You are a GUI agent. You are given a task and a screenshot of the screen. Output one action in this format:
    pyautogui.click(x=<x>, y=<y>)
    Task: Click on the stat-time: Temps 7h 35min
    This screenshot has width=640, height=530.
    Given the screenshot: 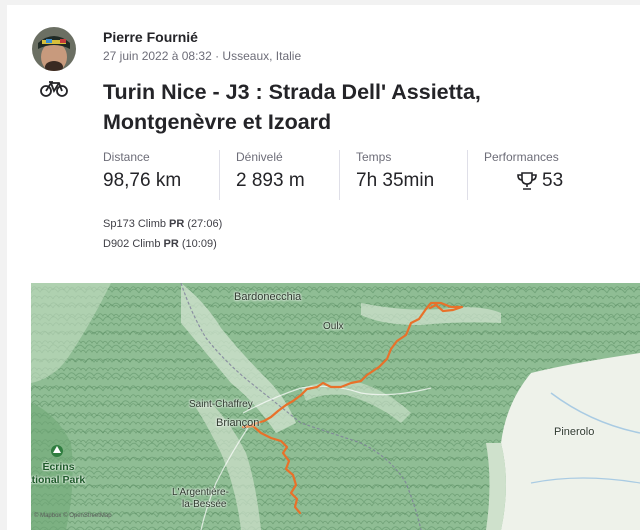 What is the action you would take?
    pyautogui.click(x=403, y=175)
    